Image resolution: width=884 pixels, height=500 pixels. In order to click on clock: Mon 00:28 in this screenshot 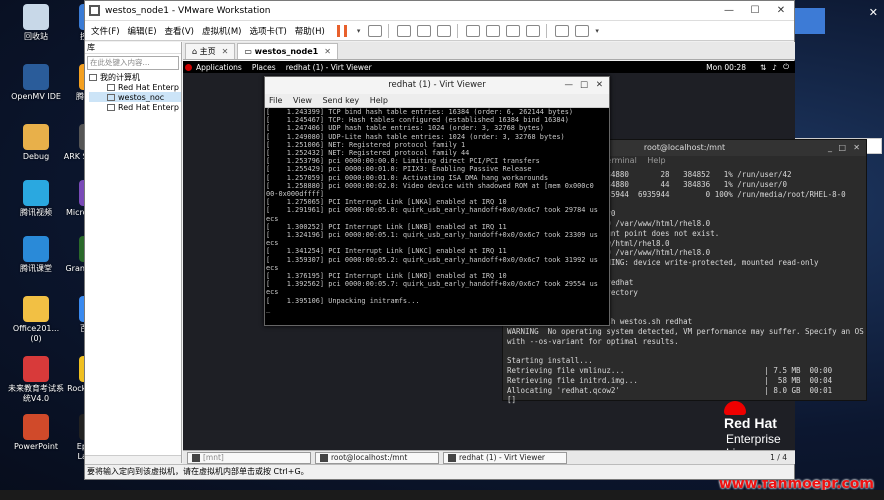, I will do `click(726, 67)`.